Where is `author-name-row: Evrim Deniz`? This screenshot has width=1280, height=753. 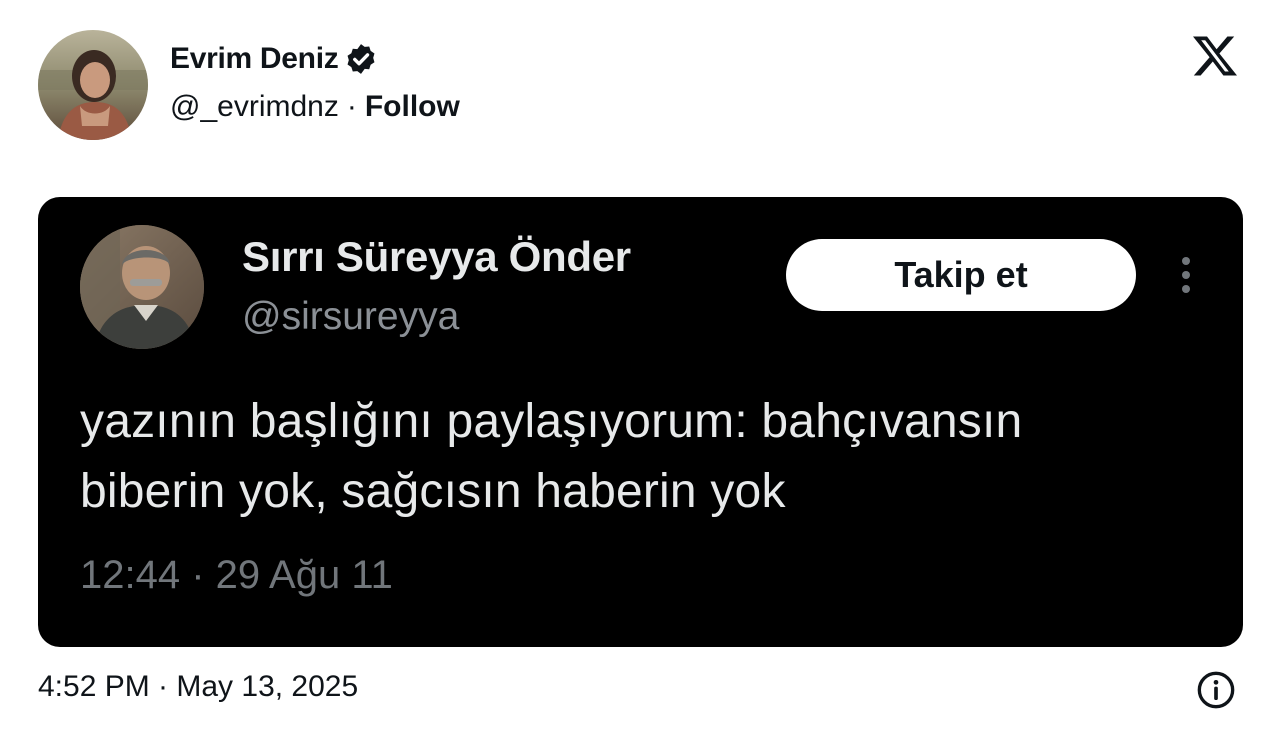 author-name-row: Evrim Deniz is located at coordinates (274, 59).